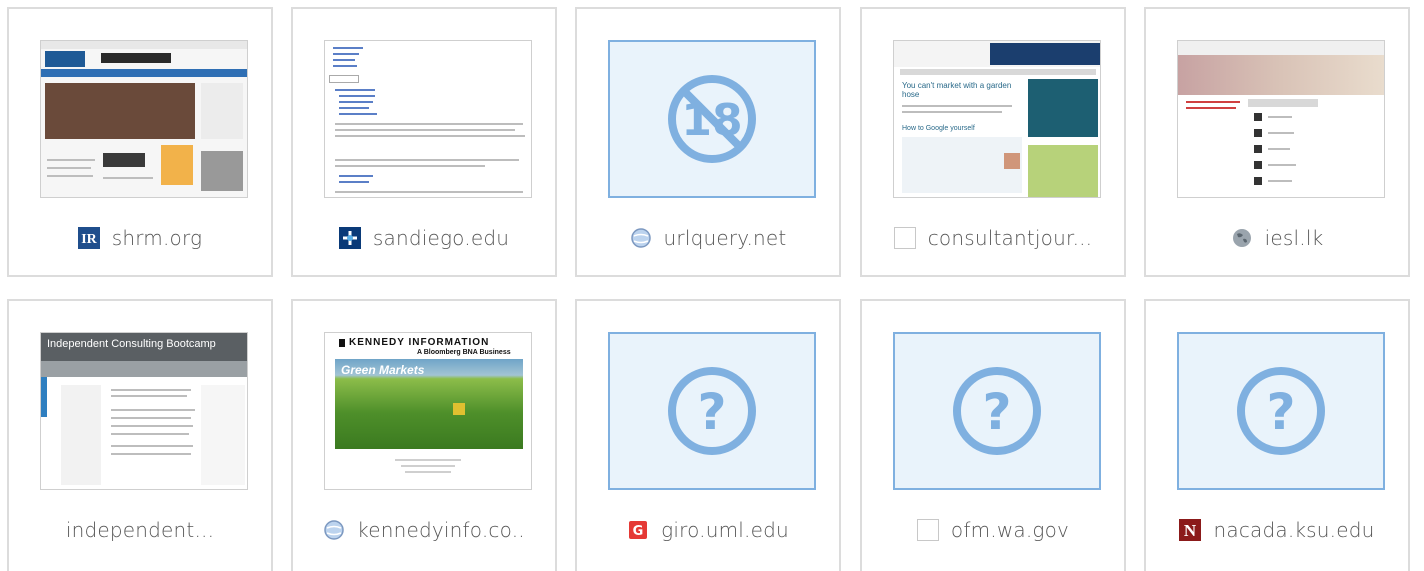 The width and height of the screenshot is (1424, 571). What do you see at coordinates (441, 238) in the screenshot?
I see `site-label: sandiego.edu` at bounding box center [441, 238].